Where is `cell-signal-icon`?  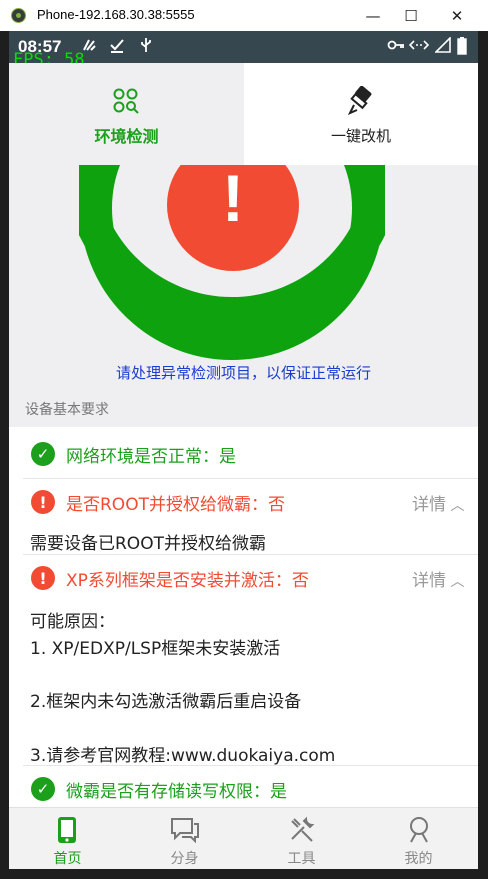
cell-signal-icon is located at coordinates (442, 46).